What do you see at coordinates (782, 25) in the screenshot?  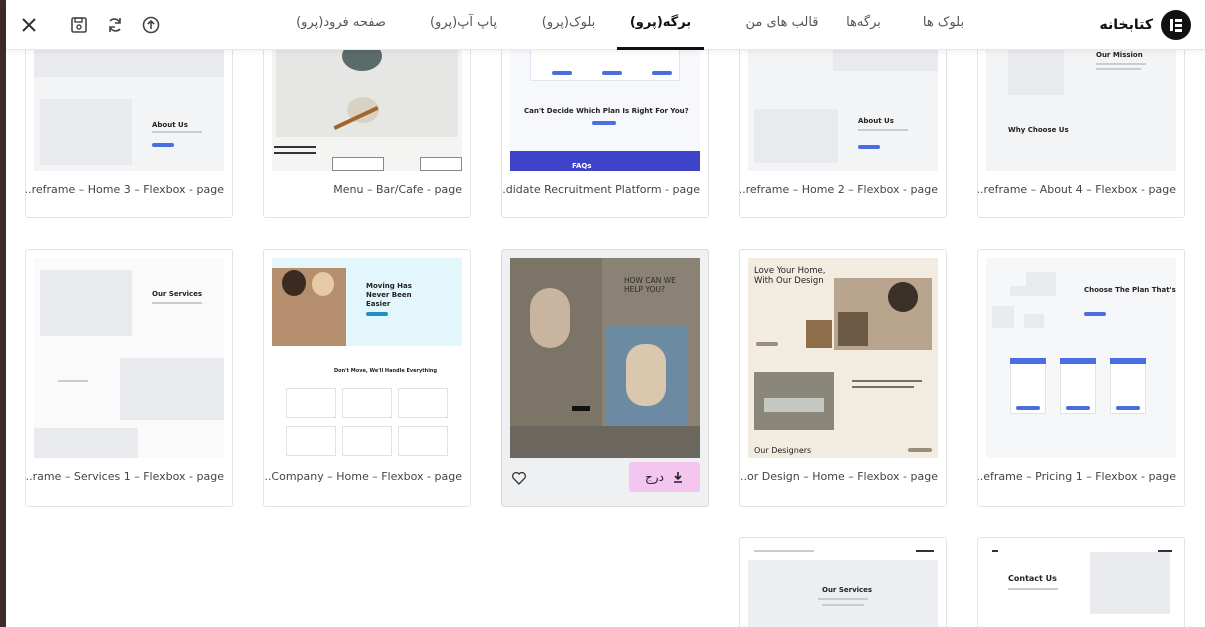 I see `tab-my-templates: قالب های من` at bounding box center [782, 25].